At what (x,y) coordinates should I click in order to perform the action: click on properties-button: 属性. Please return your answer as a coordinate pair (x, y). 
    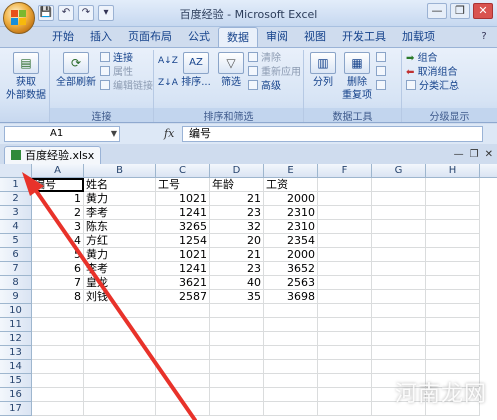
    Looking at the image, I should click on (116, 73).